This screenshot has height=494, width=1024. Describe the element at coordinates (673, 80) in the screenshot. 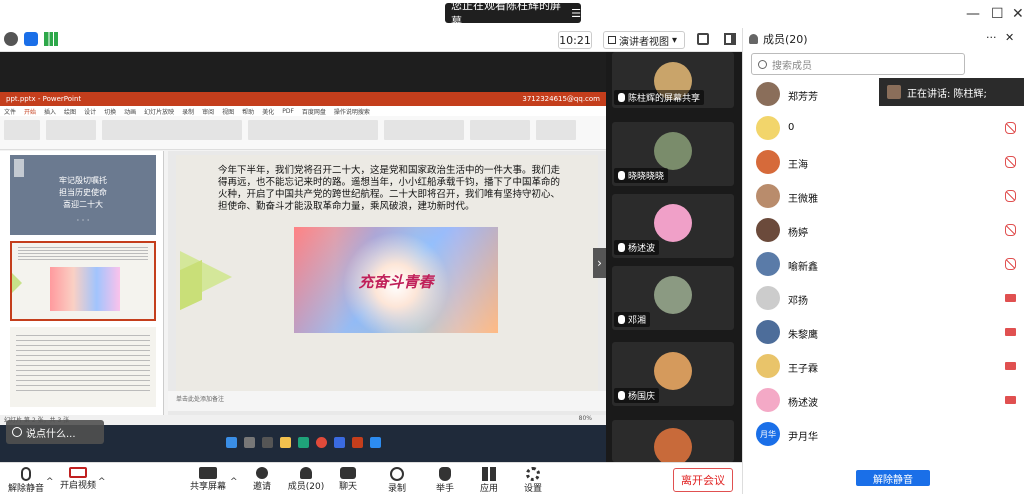

I see `video-tile: 陈柱辉的屏幕共享` at that location.